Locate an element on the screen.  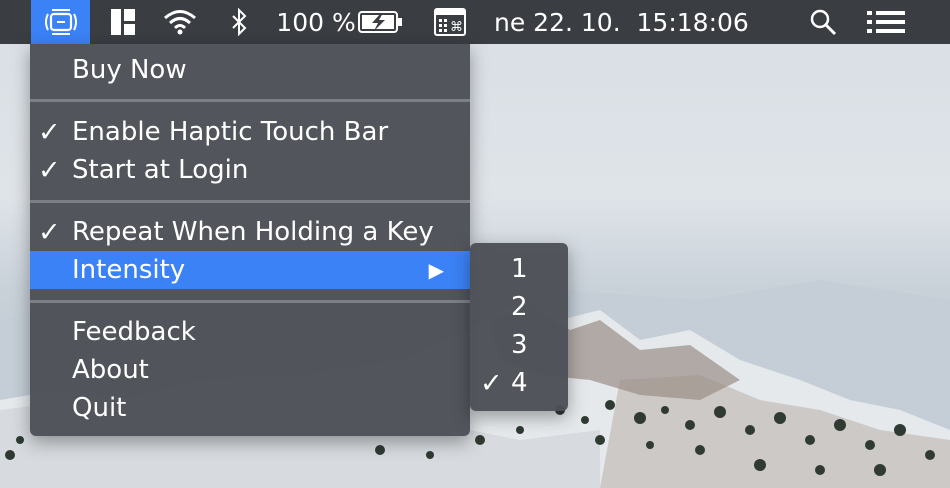
menu-item-label: Start at Login is located at coordinates (160, 170).